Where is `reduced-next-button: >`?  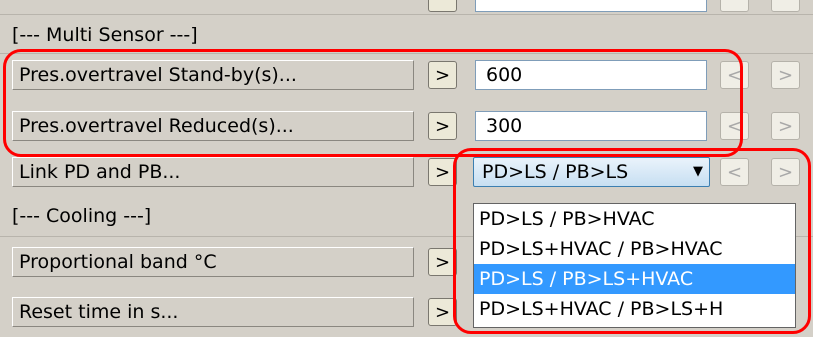 reduced-next-button: > is located at coordinates (785, 126).